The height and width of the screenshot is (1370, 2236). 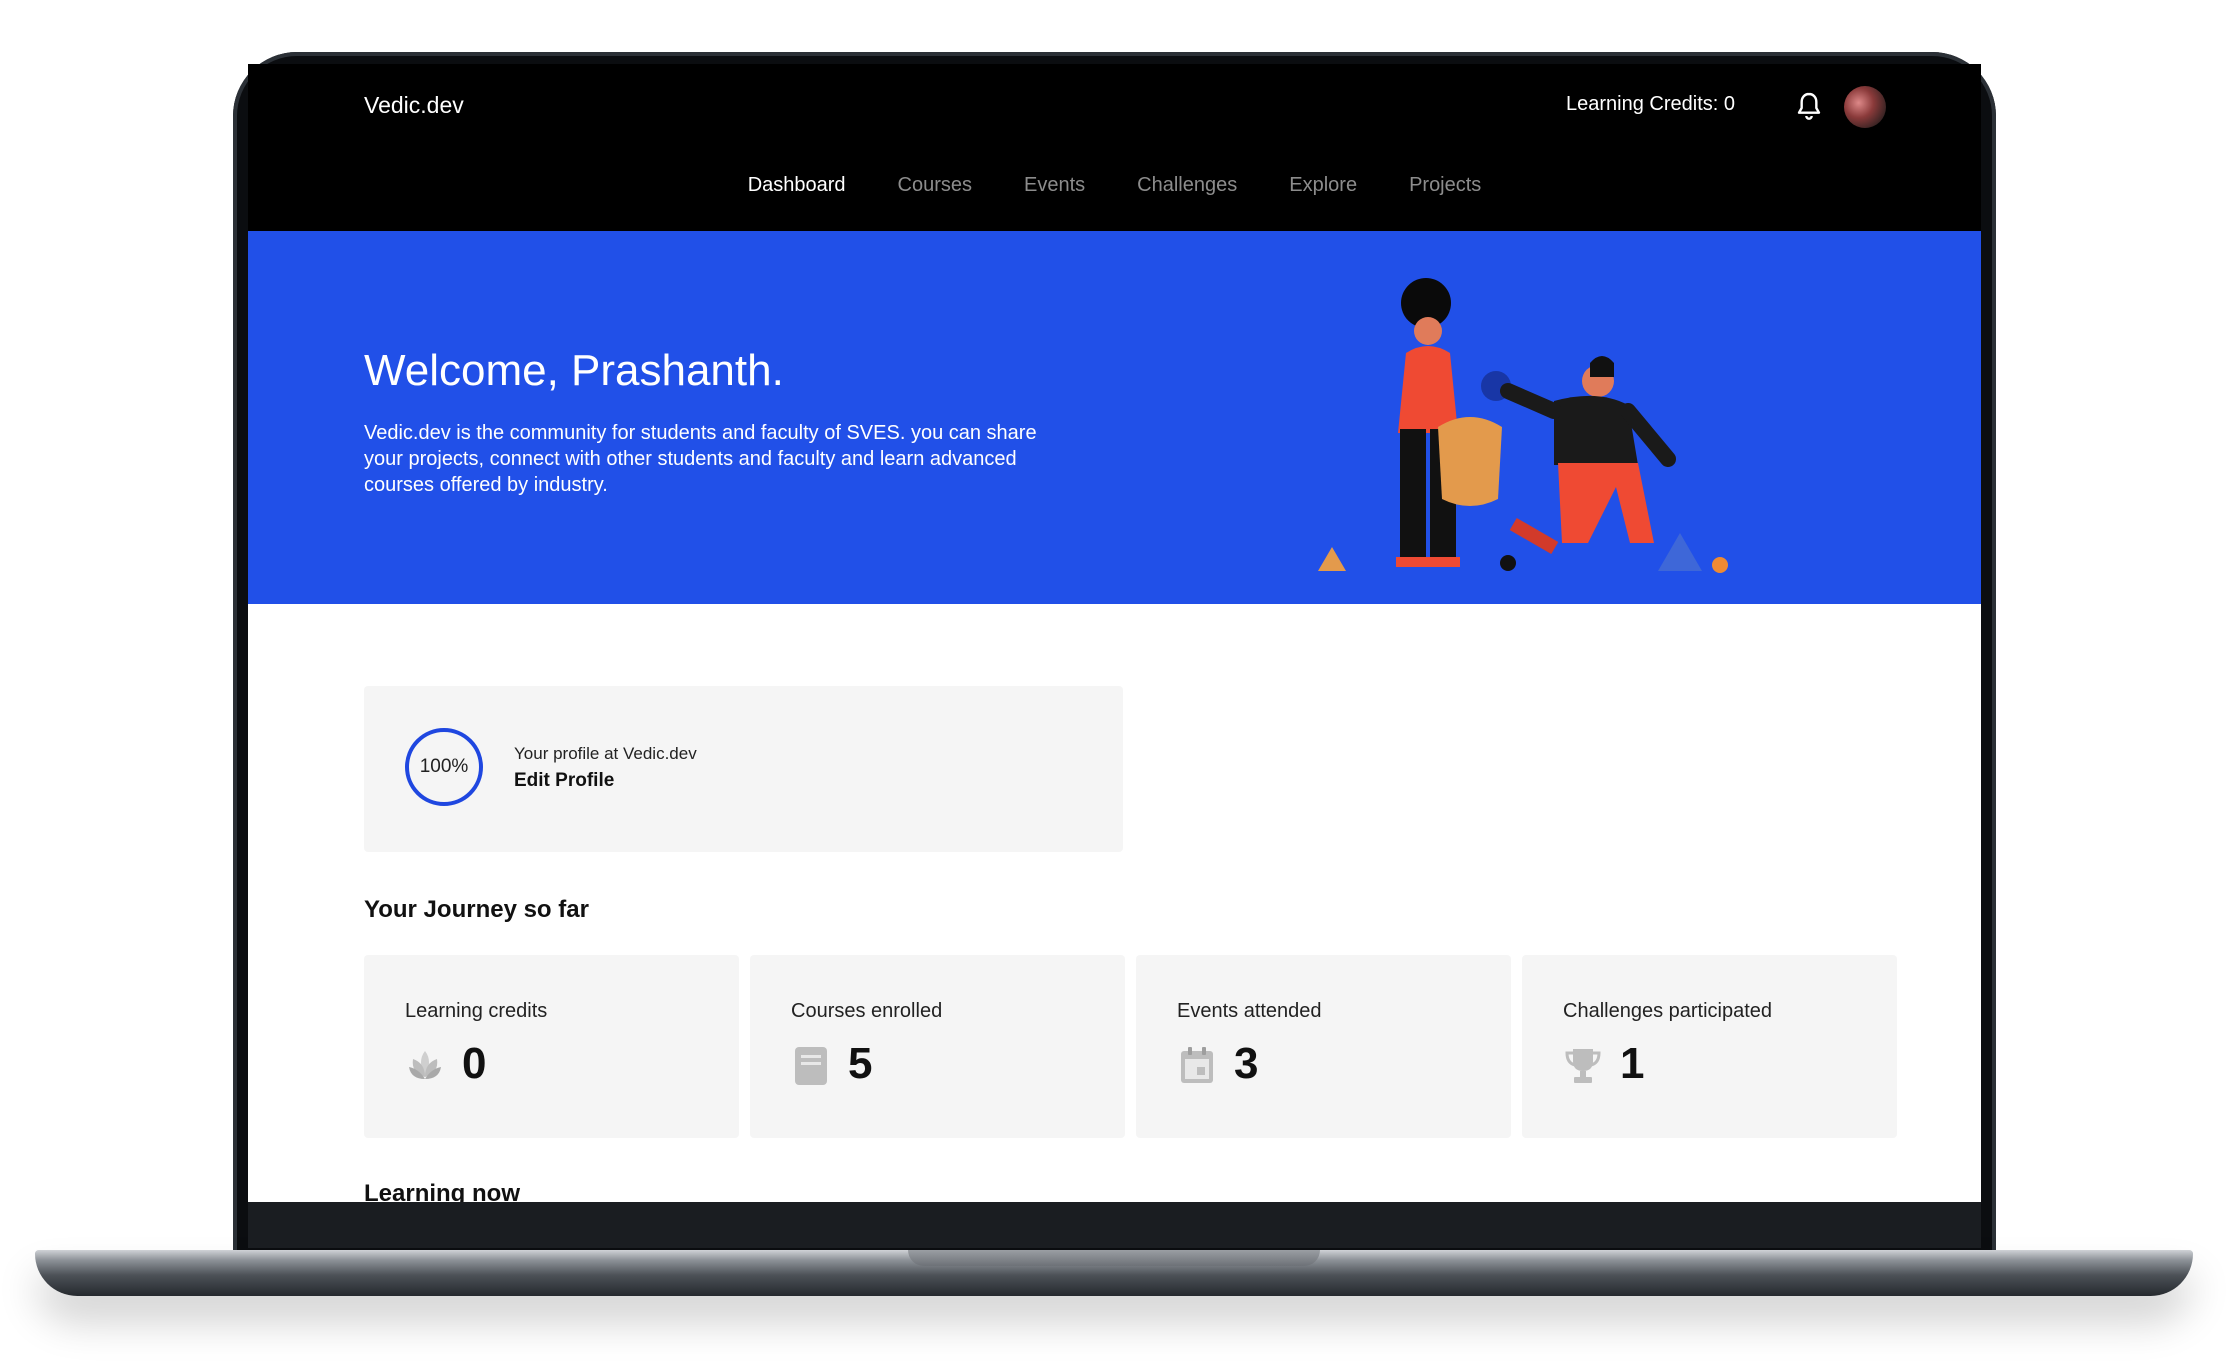 I want to click on screen-bottom-bezel, so click(x=1114, y=1225).